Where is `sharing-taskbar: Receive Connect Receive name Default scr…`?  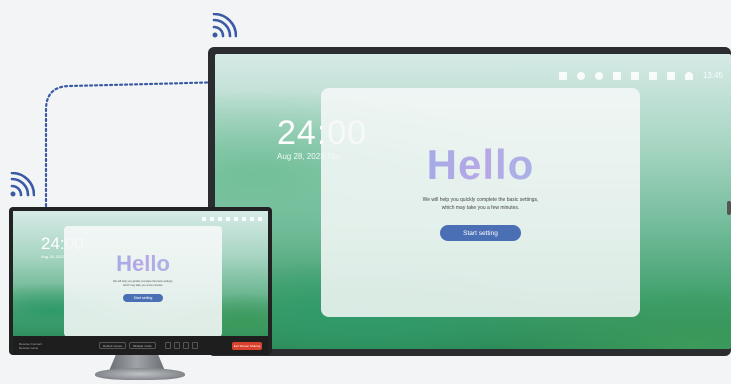 sharing-taskbar: Receive Connect Receive name Default scr… is located at coordinates (140, 345).